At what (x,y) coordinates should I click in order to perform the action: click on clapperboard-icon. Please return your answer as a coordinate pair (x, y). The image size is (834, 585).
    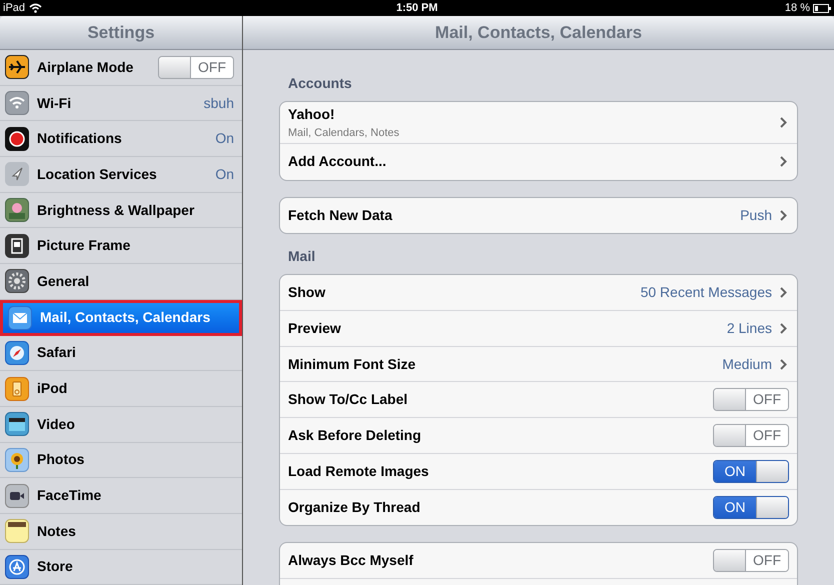
    Looking at the image, I should click on (17, 424).